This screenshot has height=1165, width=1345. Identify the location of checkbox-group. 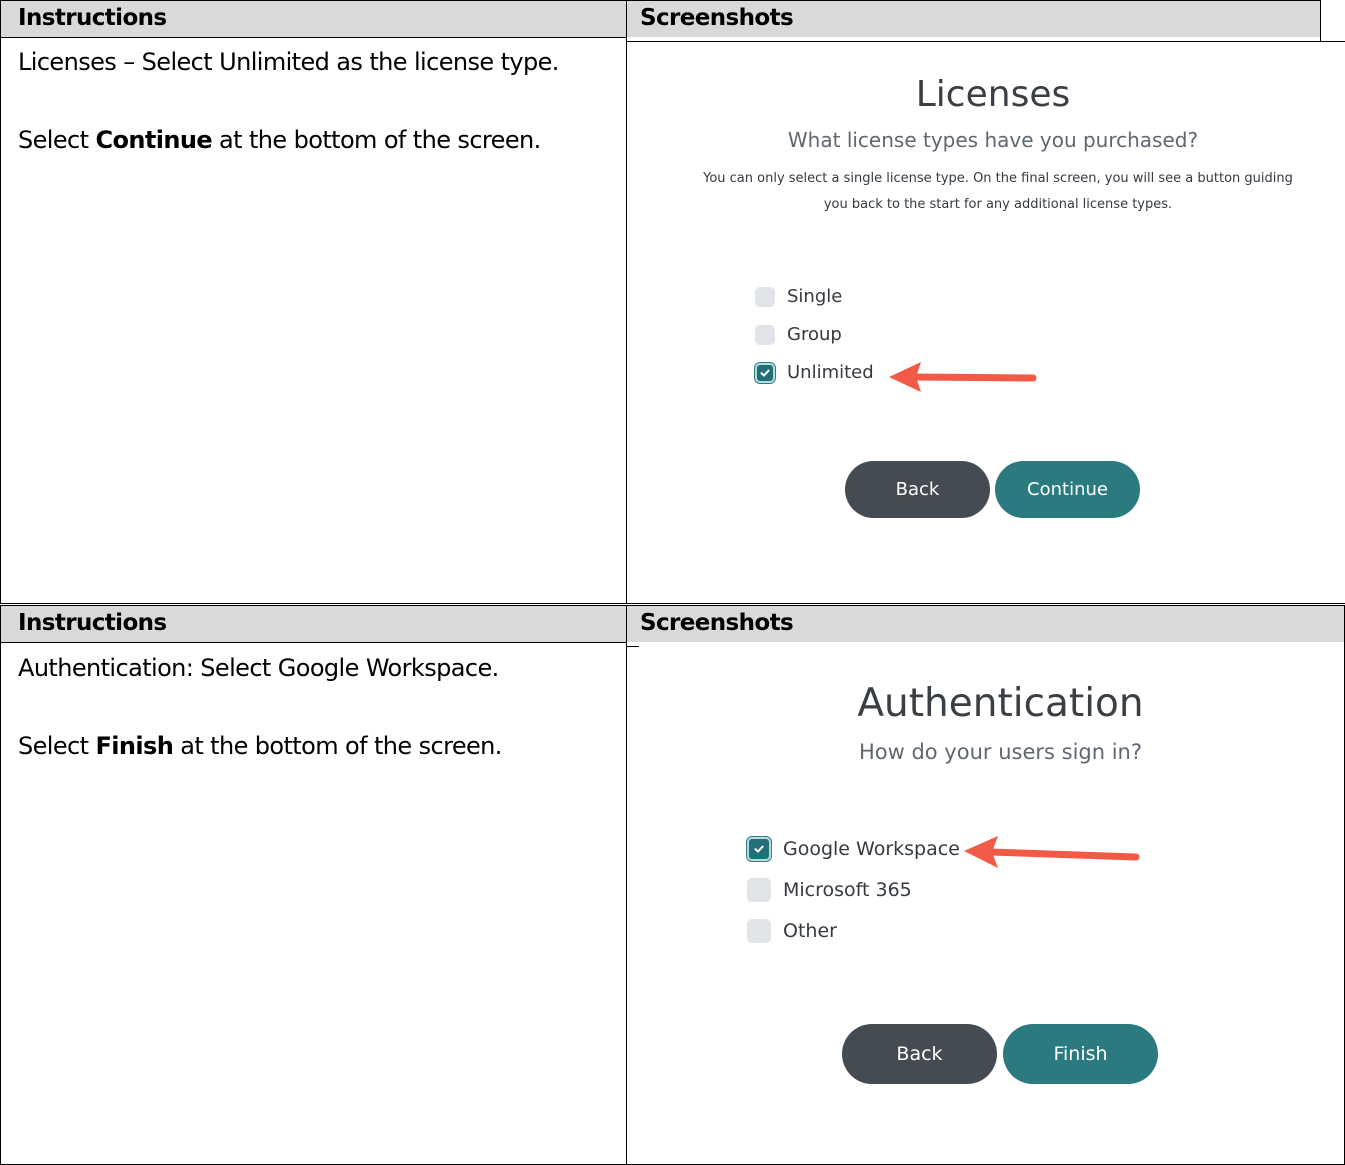
(765, 334).